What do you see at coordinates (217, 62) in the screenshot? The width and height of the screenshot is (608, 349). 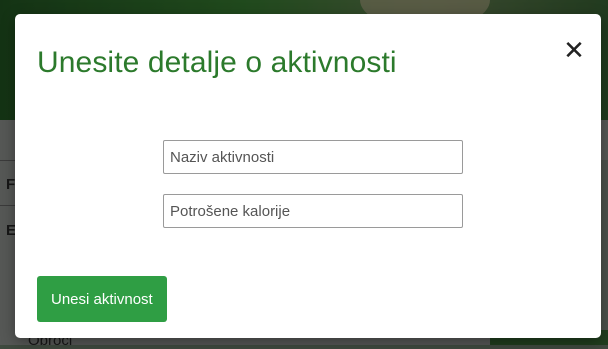 I see `dialog-title: Unesite detalje o aktivnosti` at bounding box center [217, 62].